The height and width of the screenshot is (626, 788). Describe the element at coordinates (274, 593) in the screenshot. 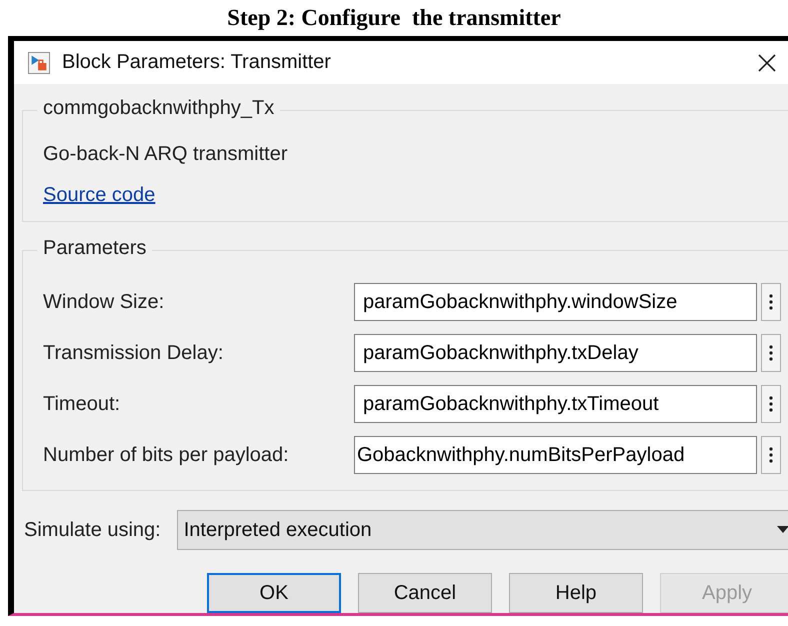

I see `dialog-button: OK` at that location.